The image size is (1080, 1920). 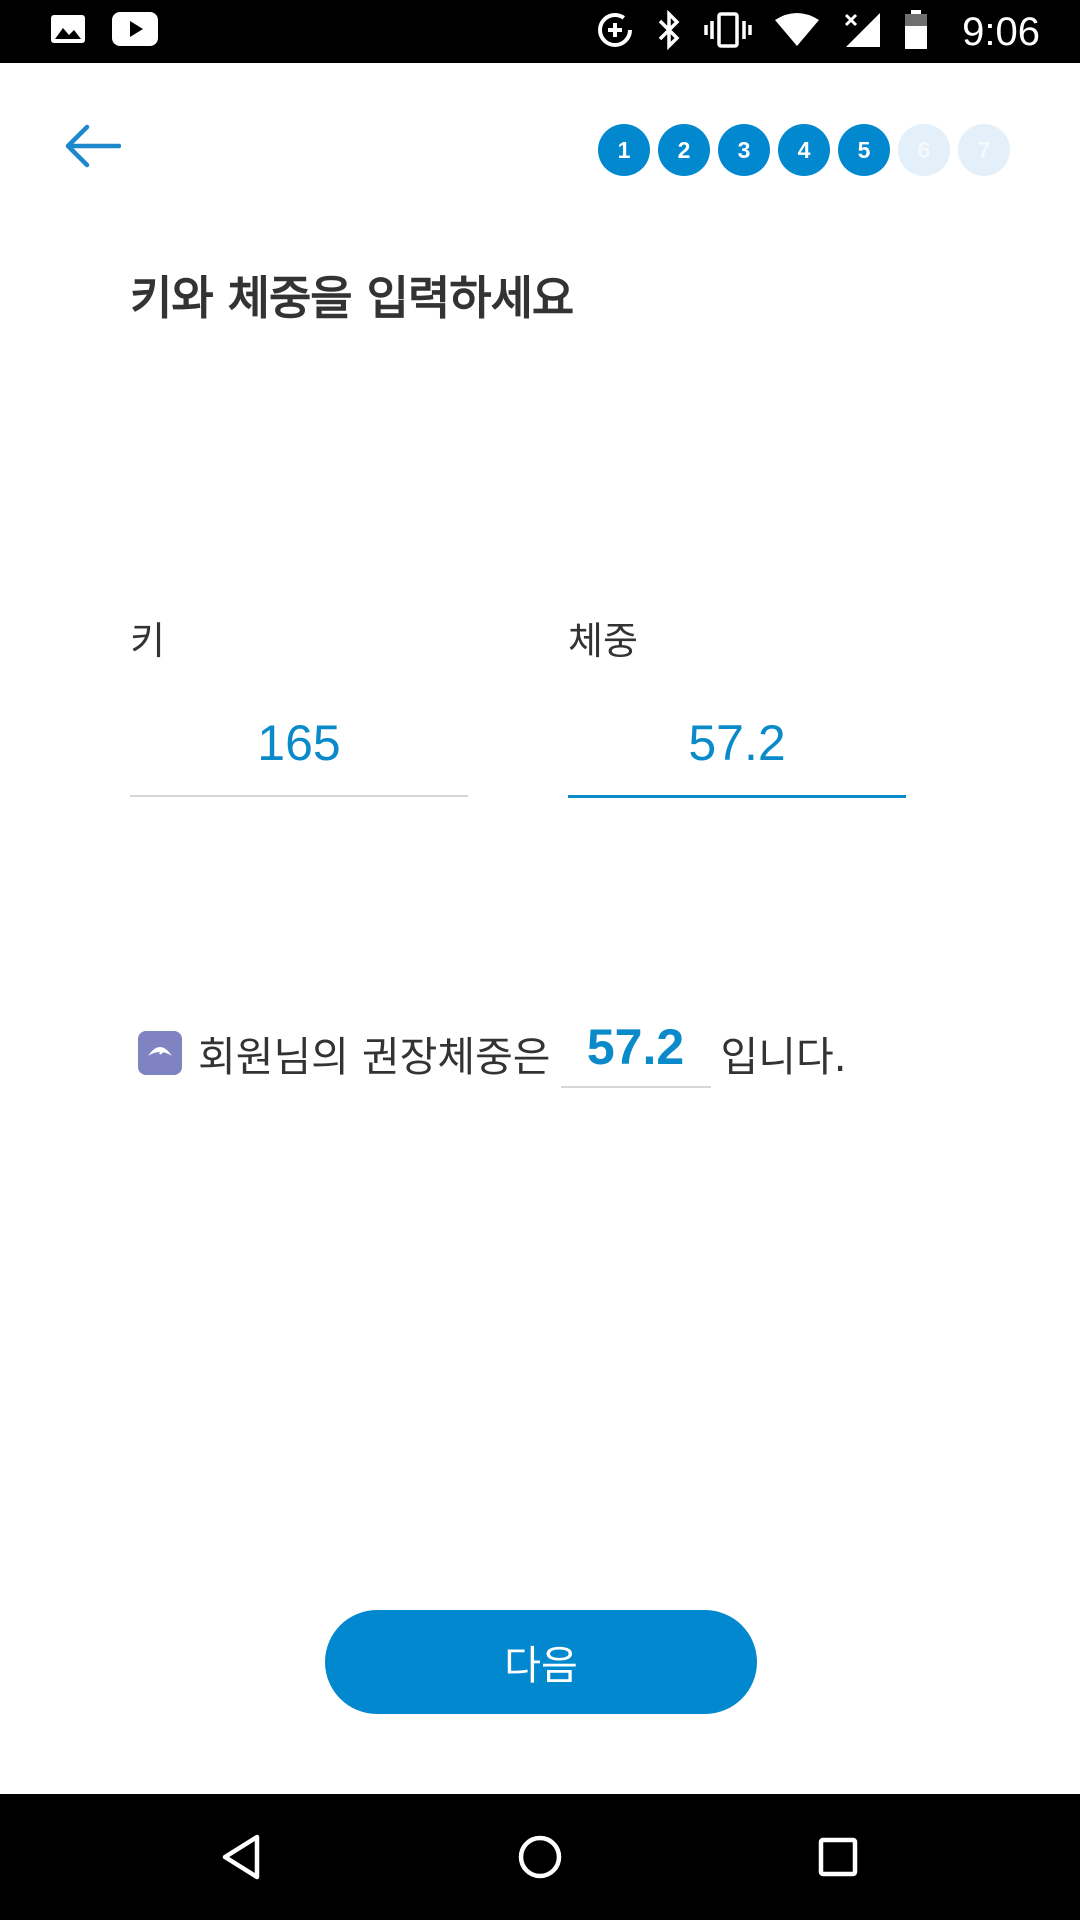 I want to click on page-title: 키와 체중을 입력하세요, so click(x=352, y=298).